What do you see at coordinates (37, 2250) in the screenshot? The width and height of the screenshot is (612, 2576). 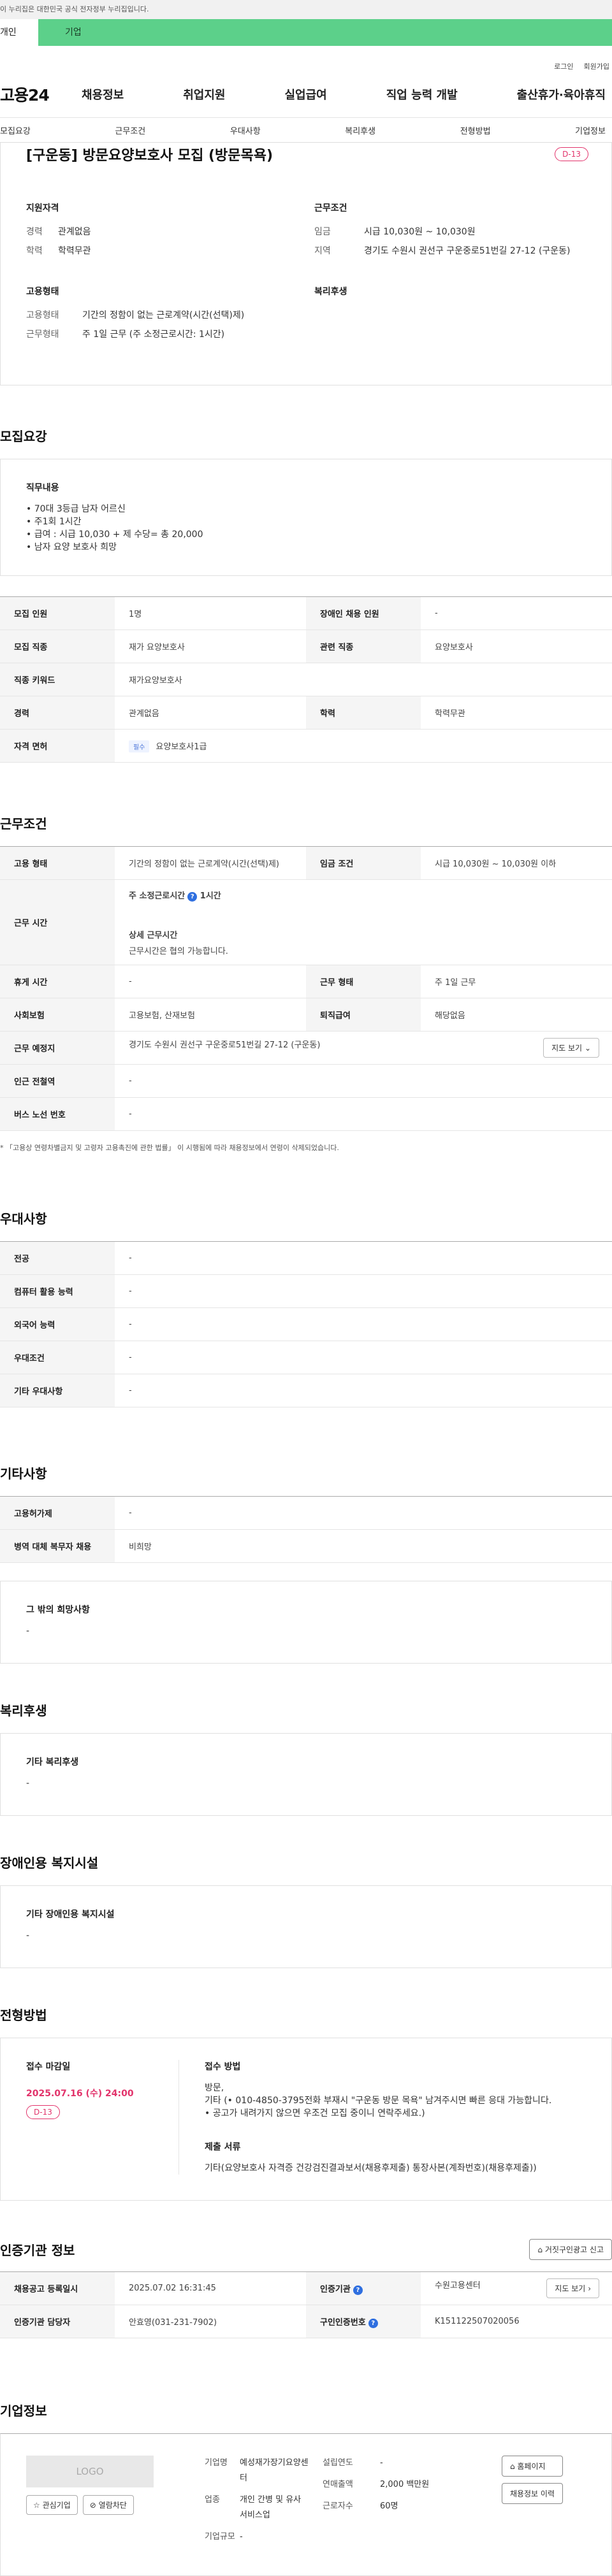 I see `cert-section-title: 인증기관 정보` at bounding box center [37, 2250].